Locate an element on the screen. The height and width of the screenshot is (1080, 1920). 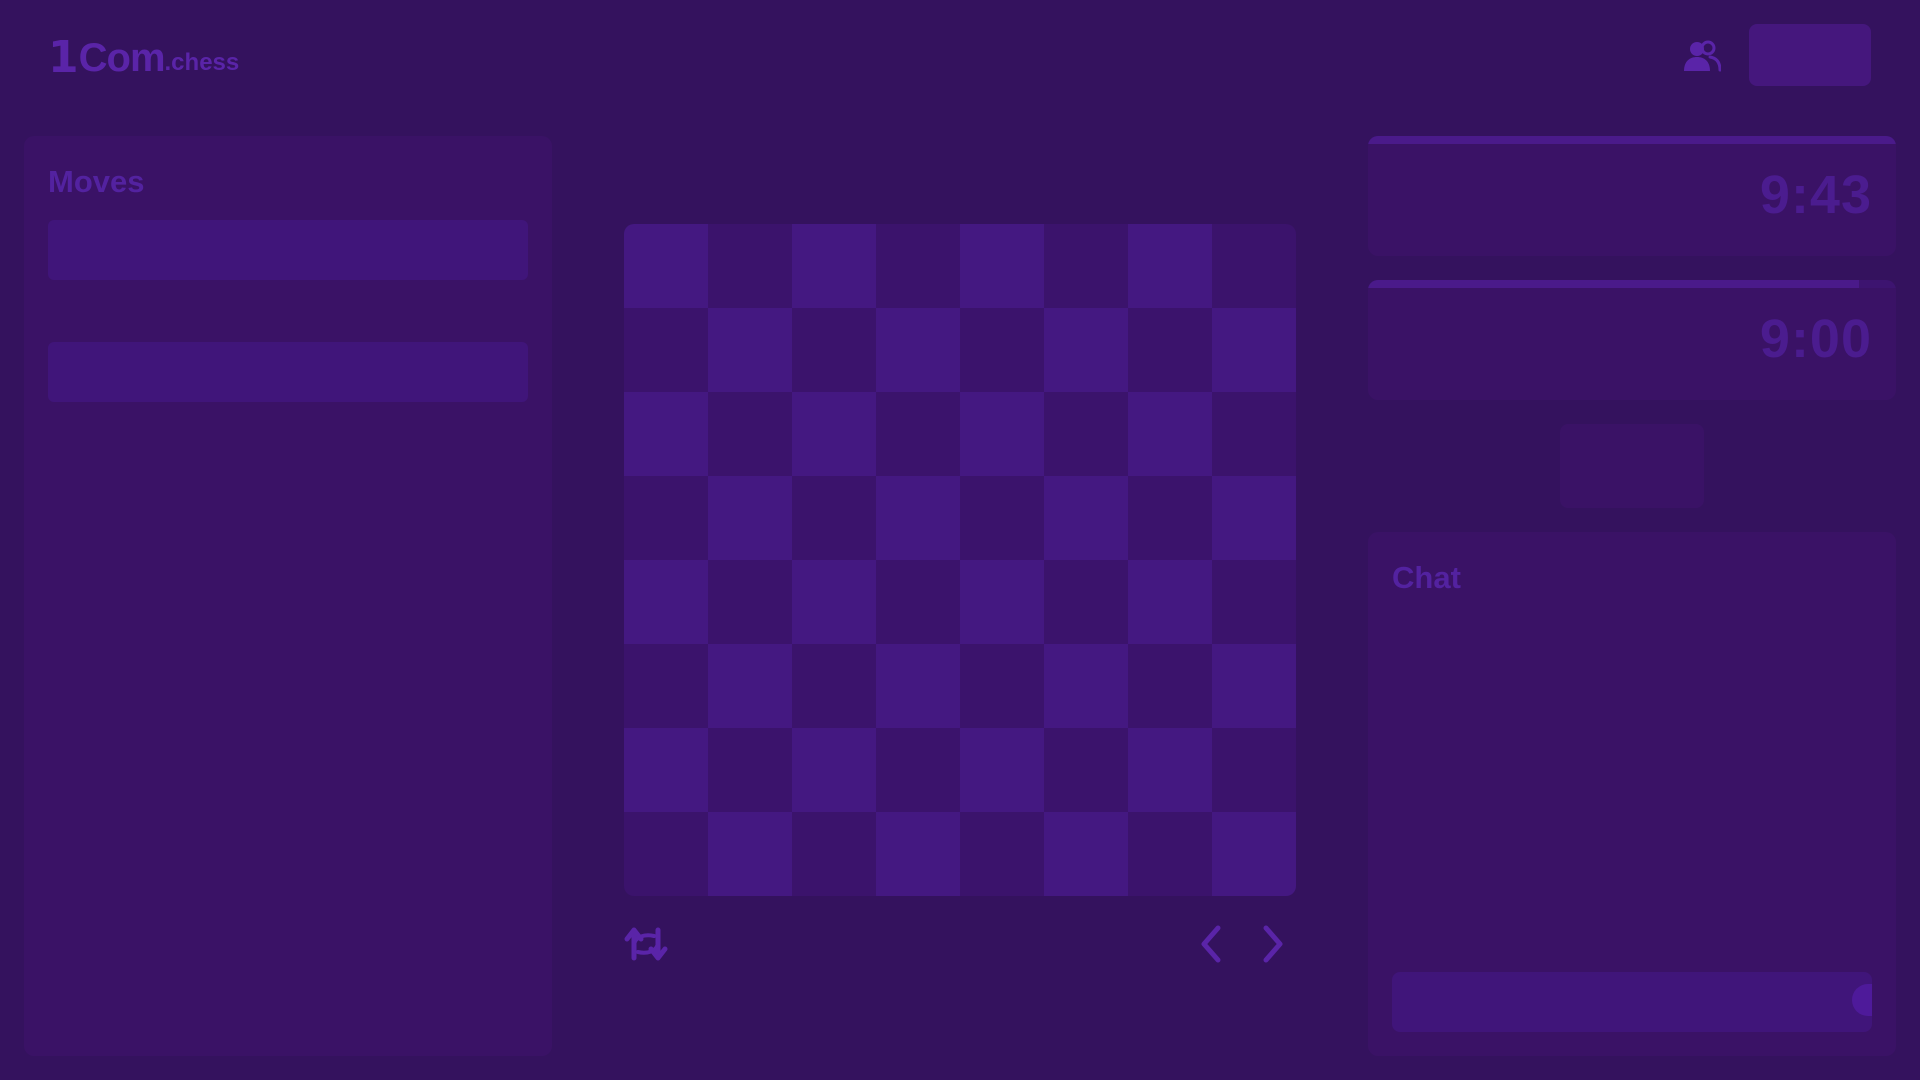
friends-button is located at coordinates (1702, 56).